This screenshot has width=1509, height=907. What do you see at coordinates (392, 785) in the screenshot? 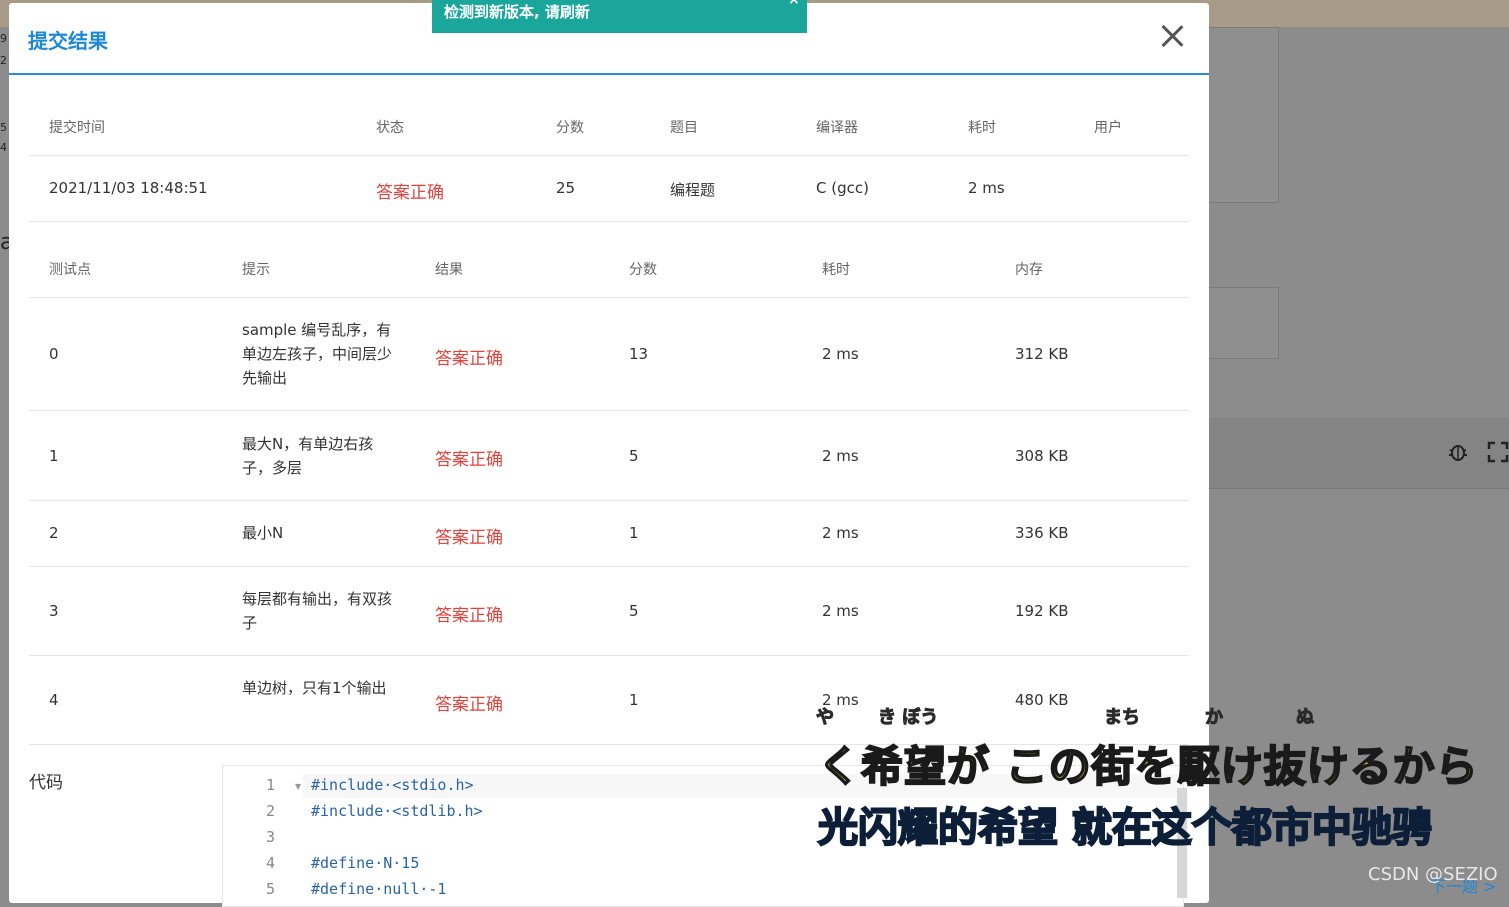
I see `code-line: #include·<stdio.h>` at bounding box center [392, 785].